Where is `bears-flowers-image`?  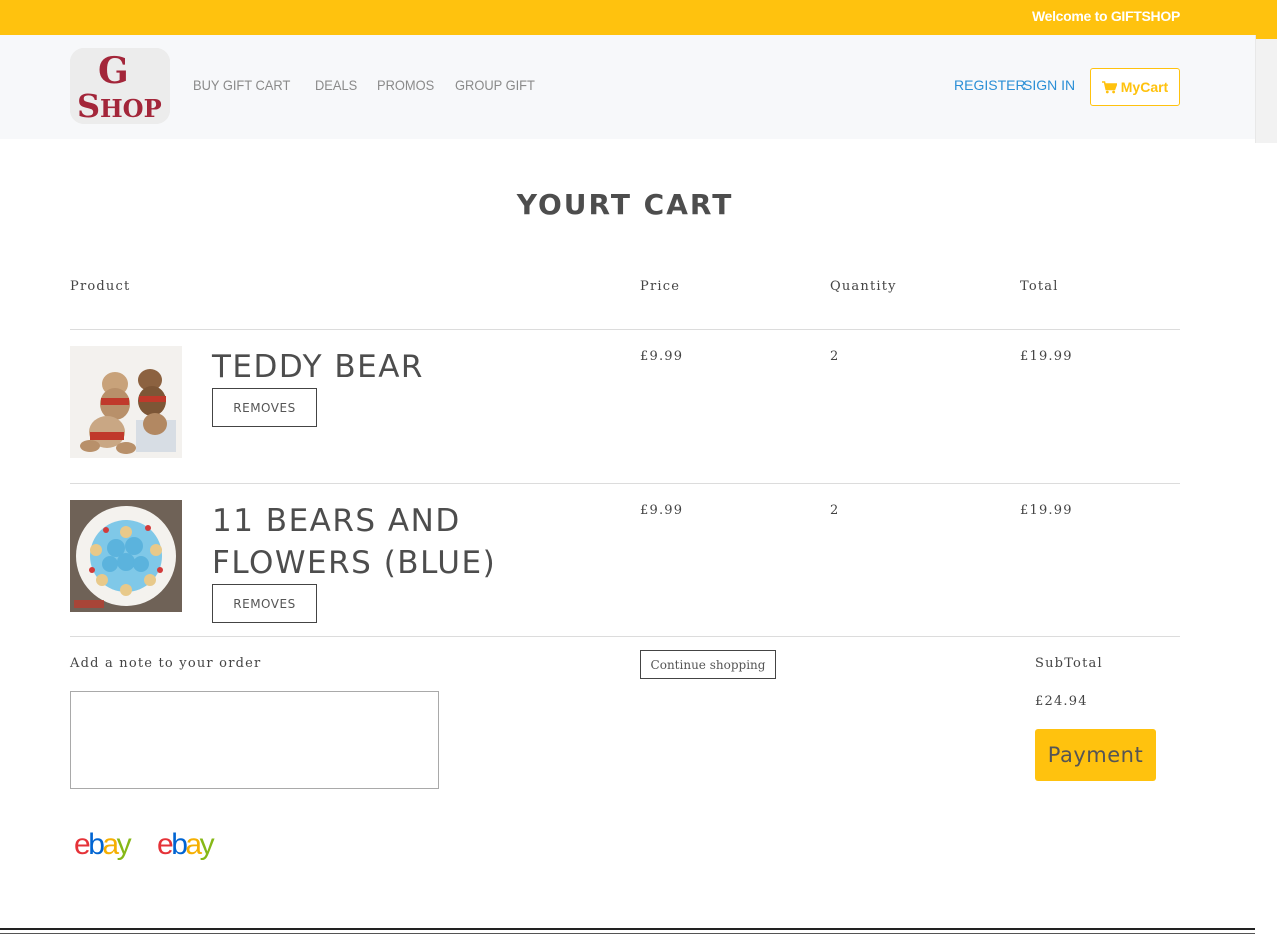 bears-flowers-image is located at coordinates (126, 556).